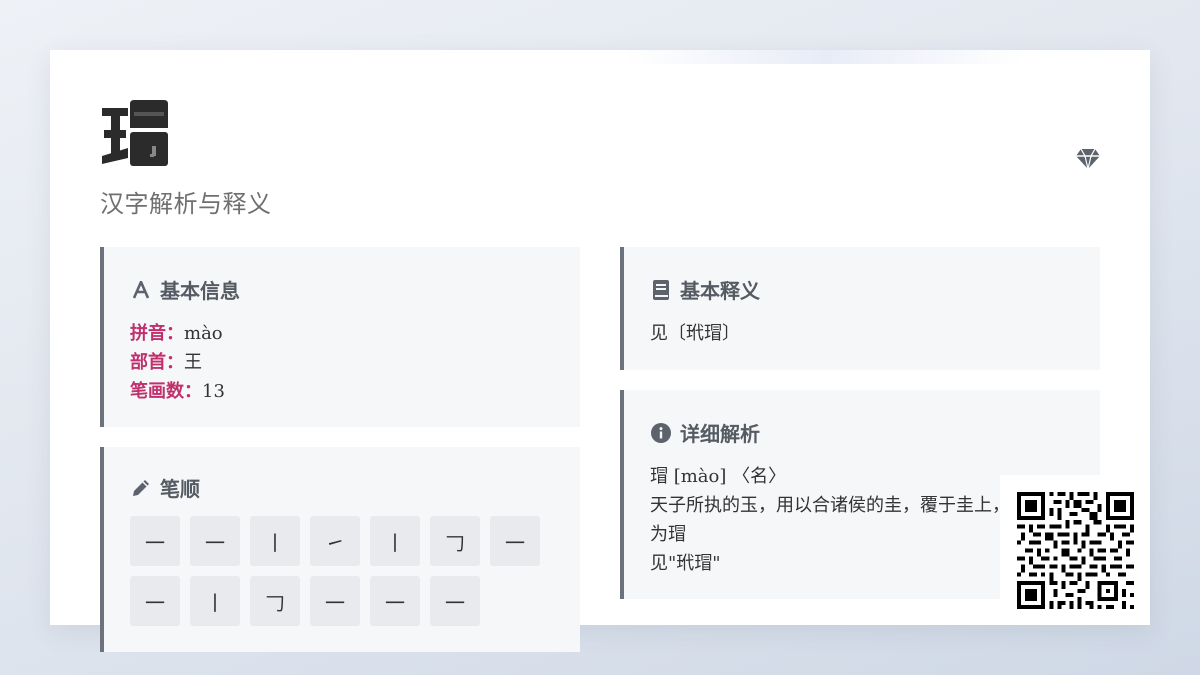 This screenshot has width=1200, height=675. What do you see at coordinates (213, 391) in the screenshot?
I see `stroke-count-value: 13` at bounding box center [213, 391].